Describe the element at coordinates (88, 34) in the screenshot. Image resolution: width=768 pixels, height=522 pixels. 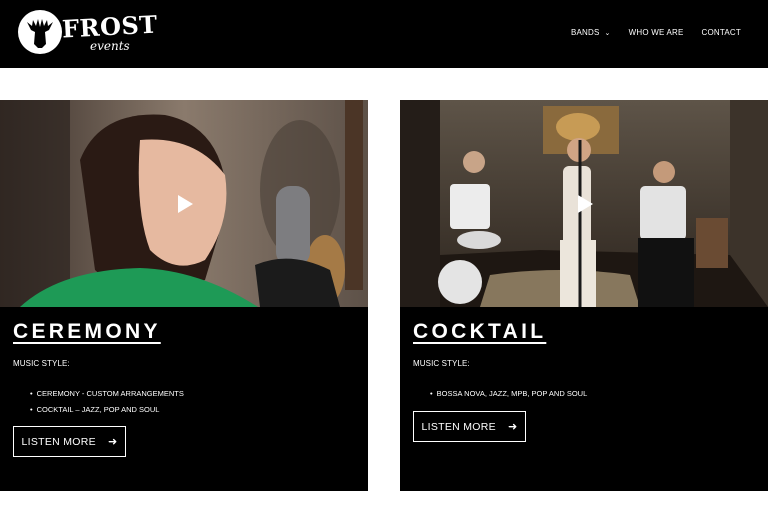
I see `frost-events-logo: FROST events` at that location.